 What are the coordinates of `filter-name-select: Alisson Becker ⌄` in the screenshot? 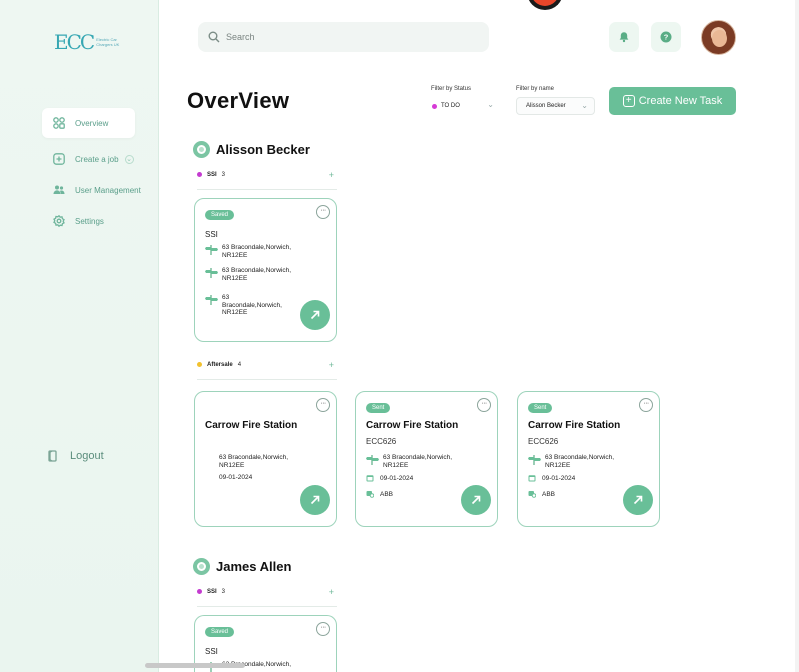 It's located at (555, 106).